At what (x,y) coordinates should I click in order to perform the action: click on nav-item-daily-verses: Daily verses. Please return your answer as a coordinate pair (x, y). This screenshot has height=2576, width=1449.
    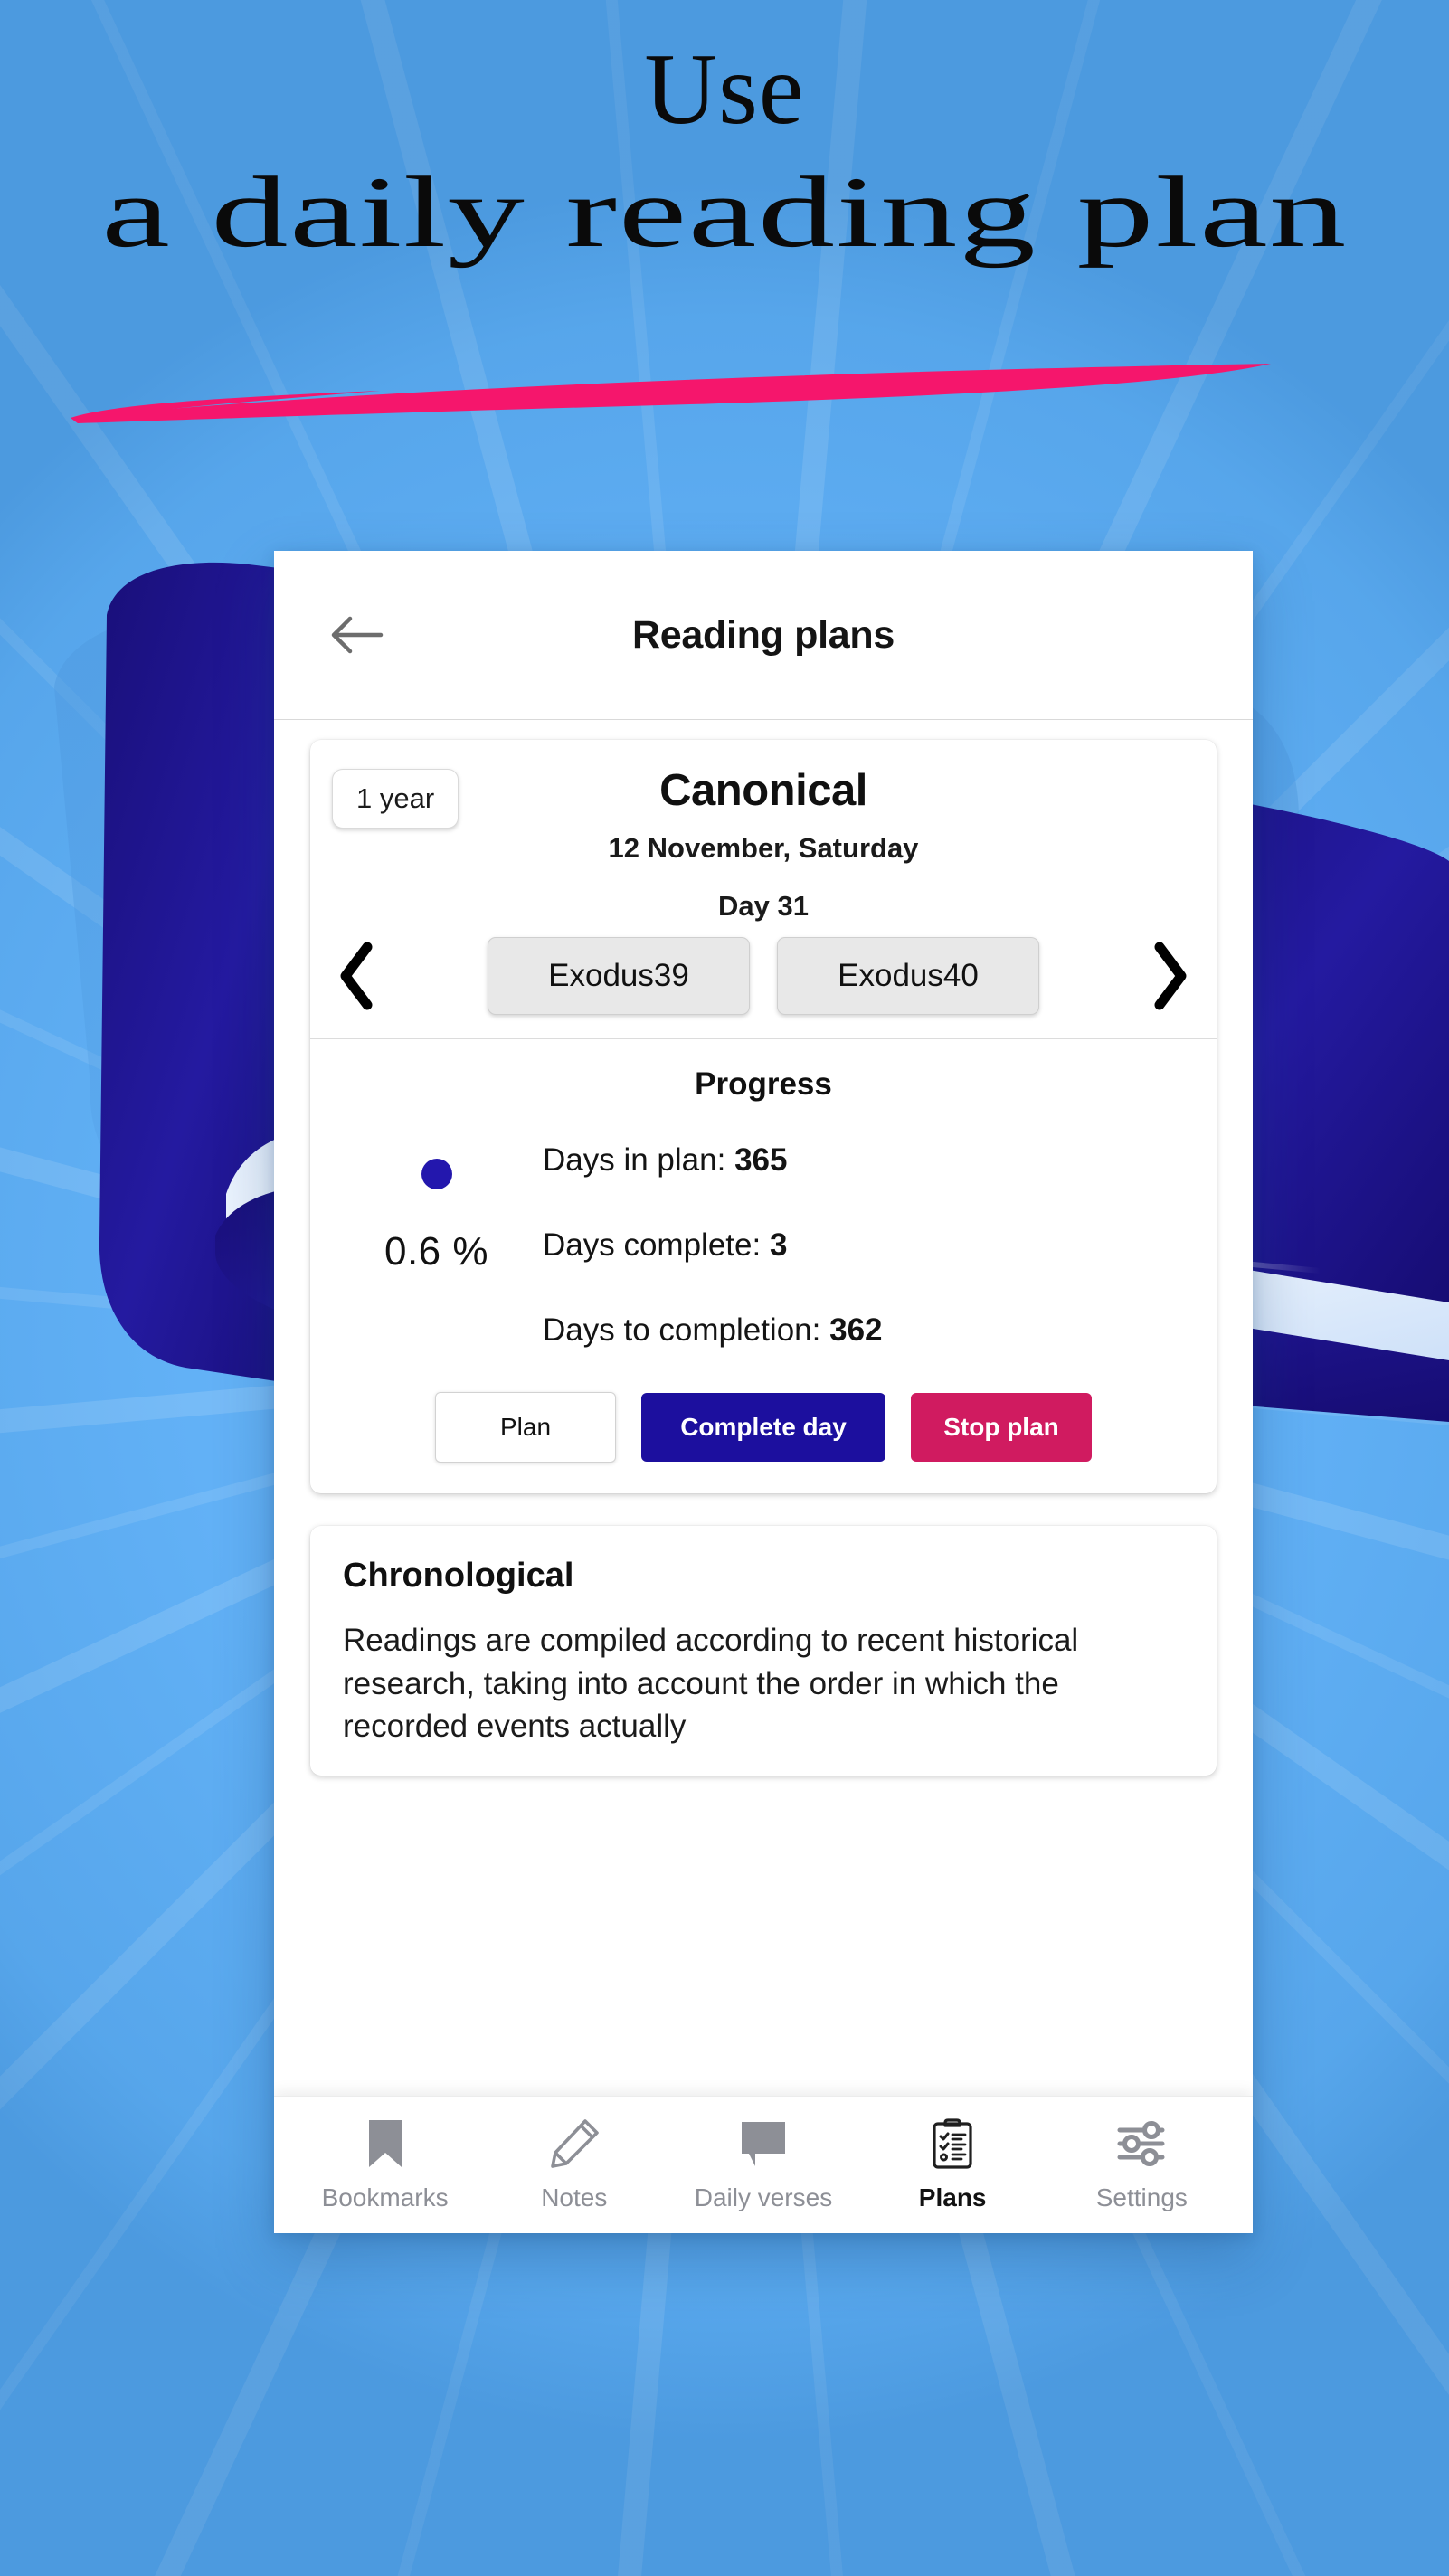
    Looking at the image, I should click on (763, 2165).